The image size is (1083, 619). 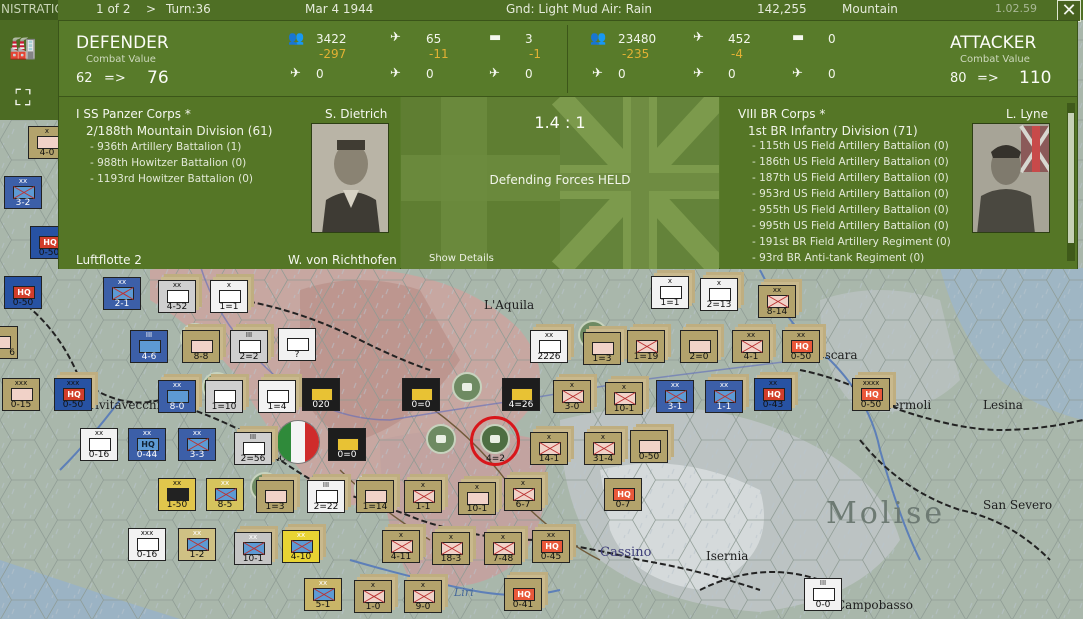 I want to click on unit-counter: 1=10, so click(x=224, y=396).